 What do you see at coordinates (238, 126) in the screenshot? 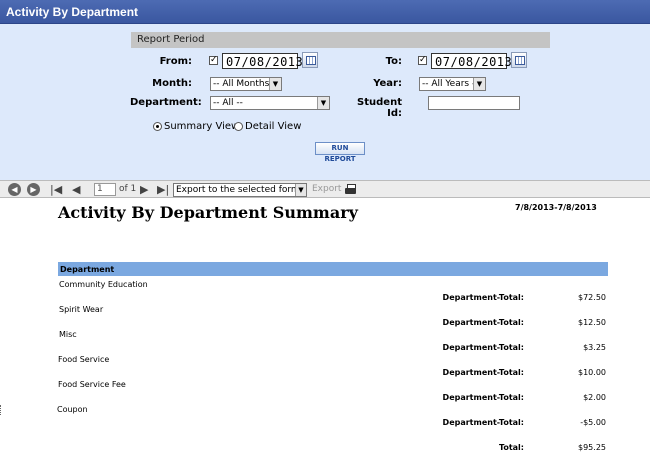
I see `detail-view-radio` at bounding box center [238, 126].